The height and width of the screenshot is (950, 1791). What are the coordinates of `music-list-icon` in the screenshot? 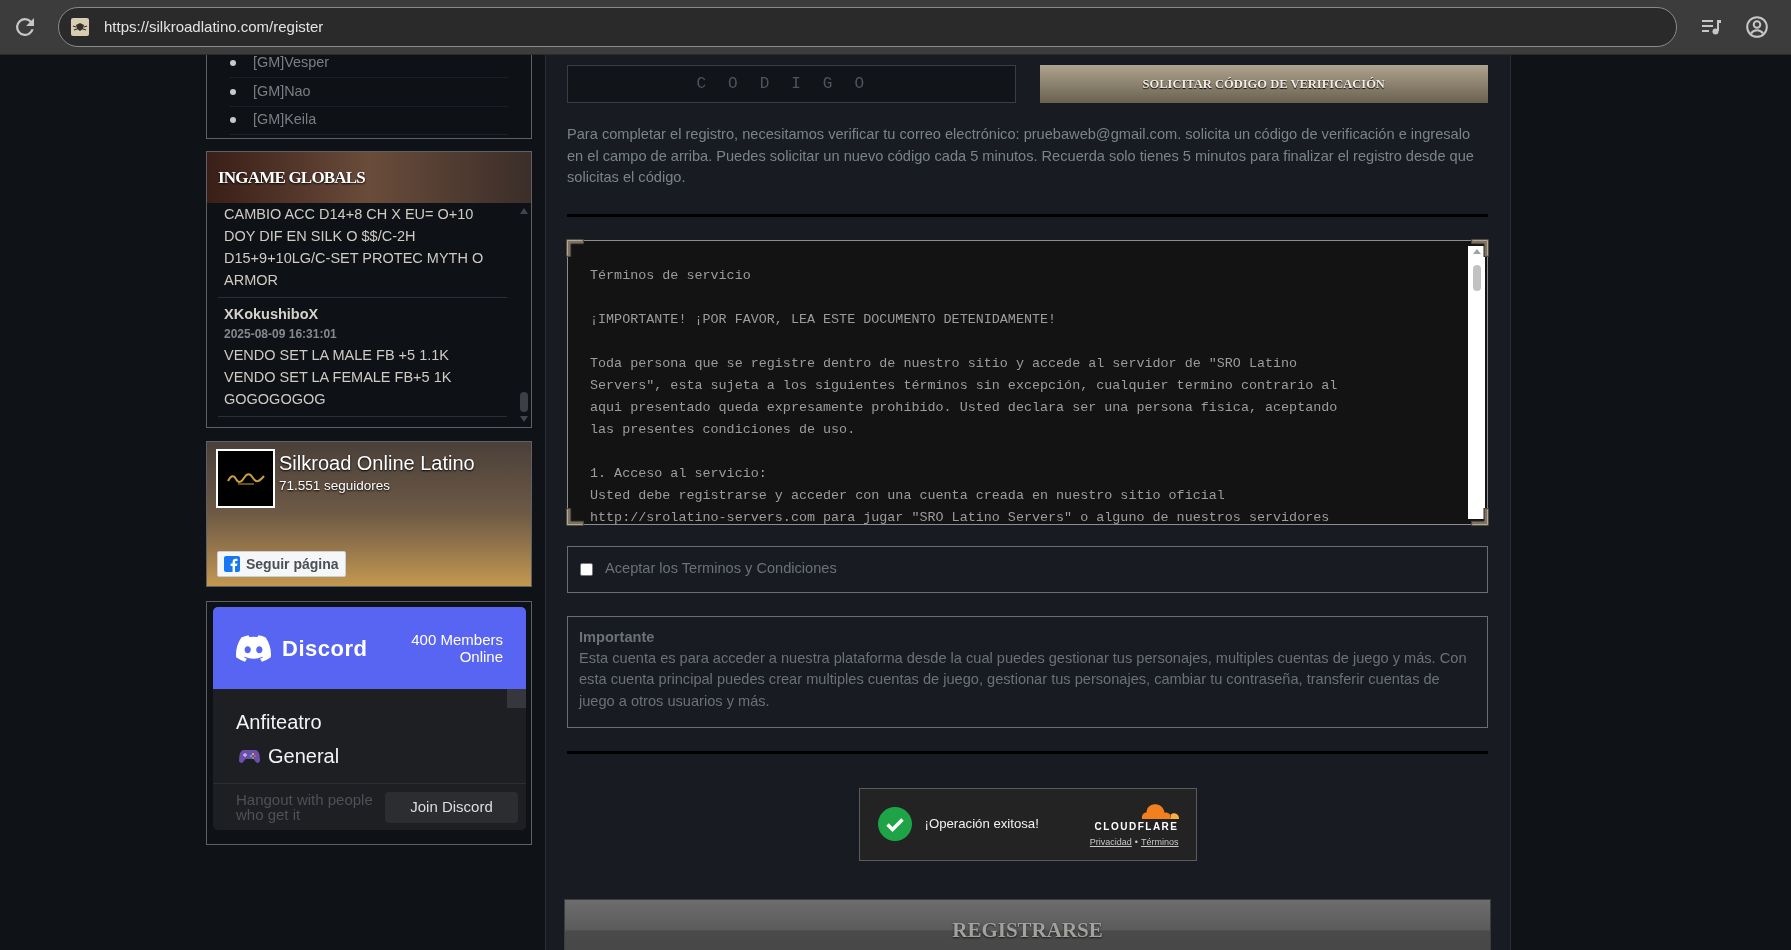 It's located at (1711, 27).